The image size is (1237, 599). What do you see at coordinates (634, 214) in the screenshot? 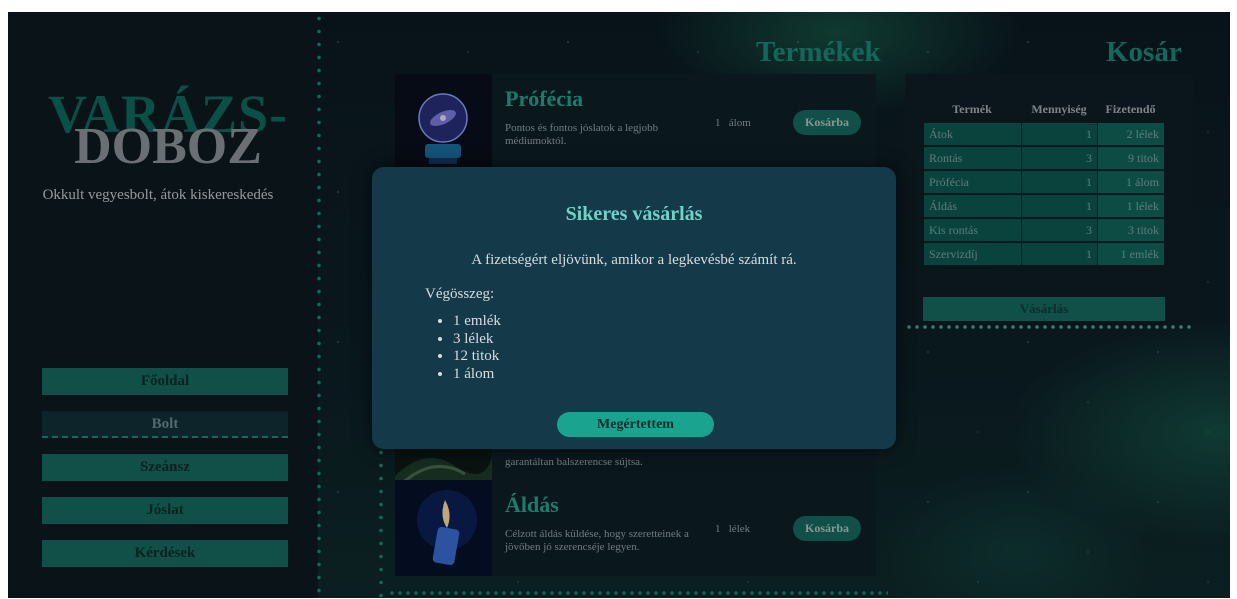
I see `modal-title: Sikeres vásárlás` at bounding box center [634, 214].